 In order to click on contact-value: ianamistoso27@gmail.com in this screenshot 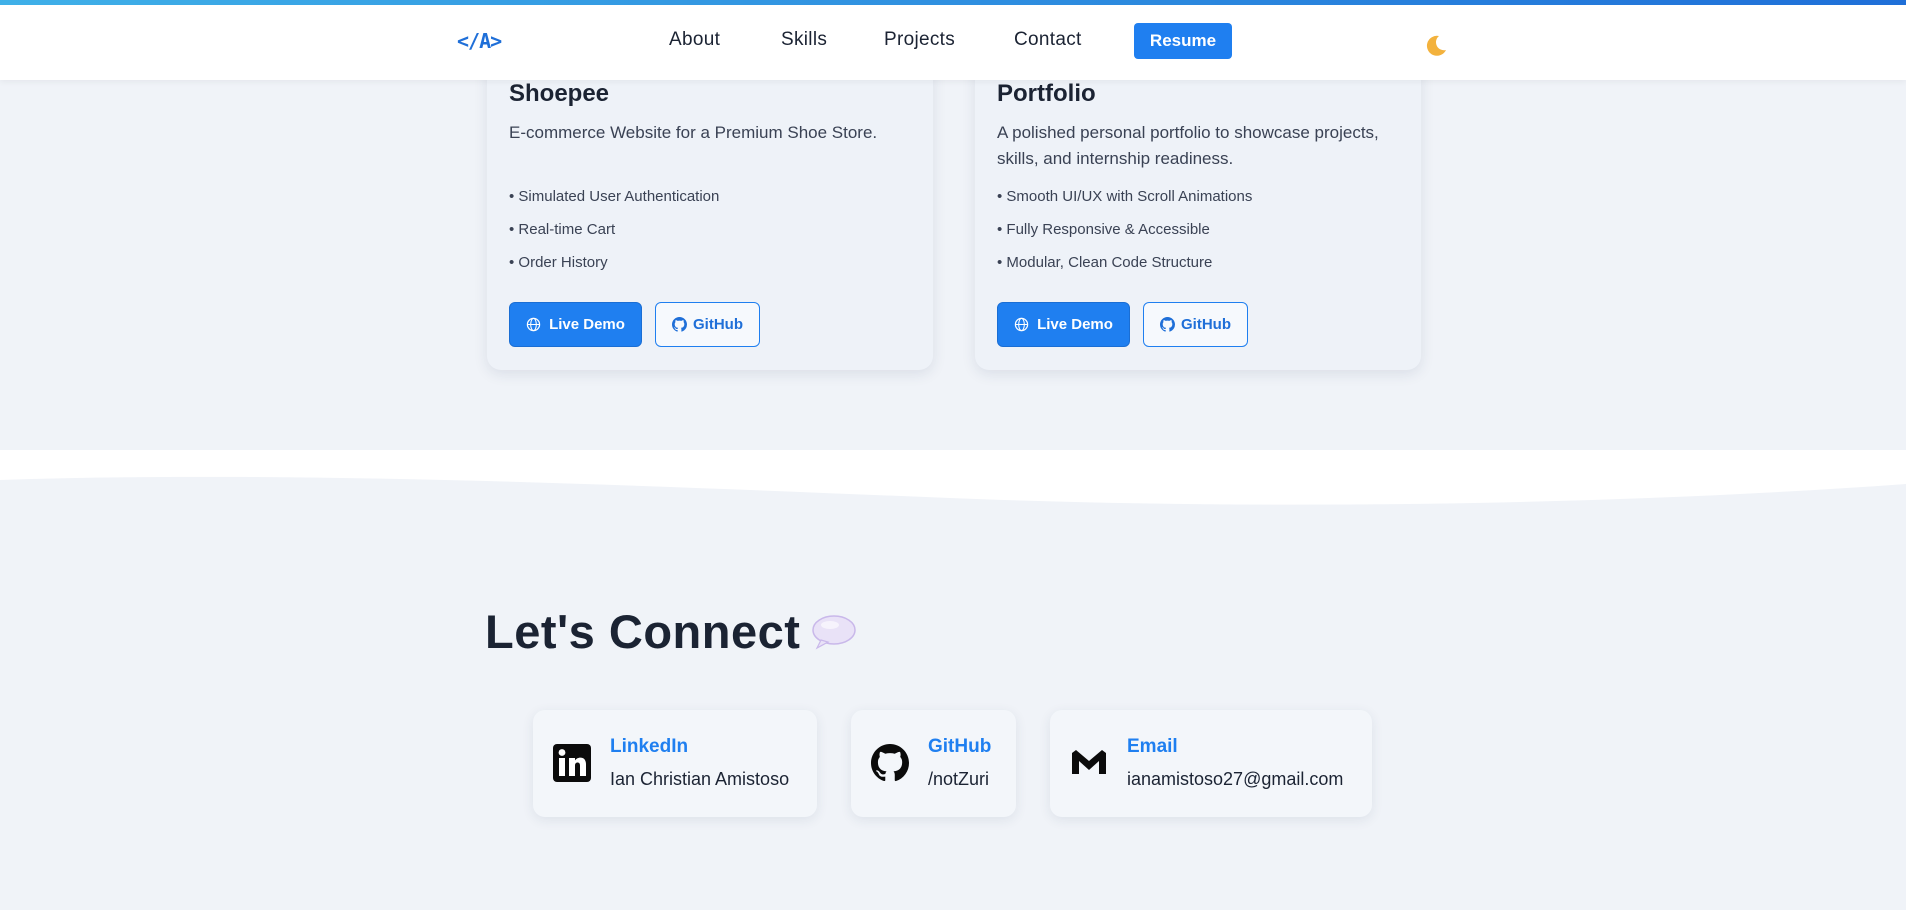, I will do `click(1235, 779)`.